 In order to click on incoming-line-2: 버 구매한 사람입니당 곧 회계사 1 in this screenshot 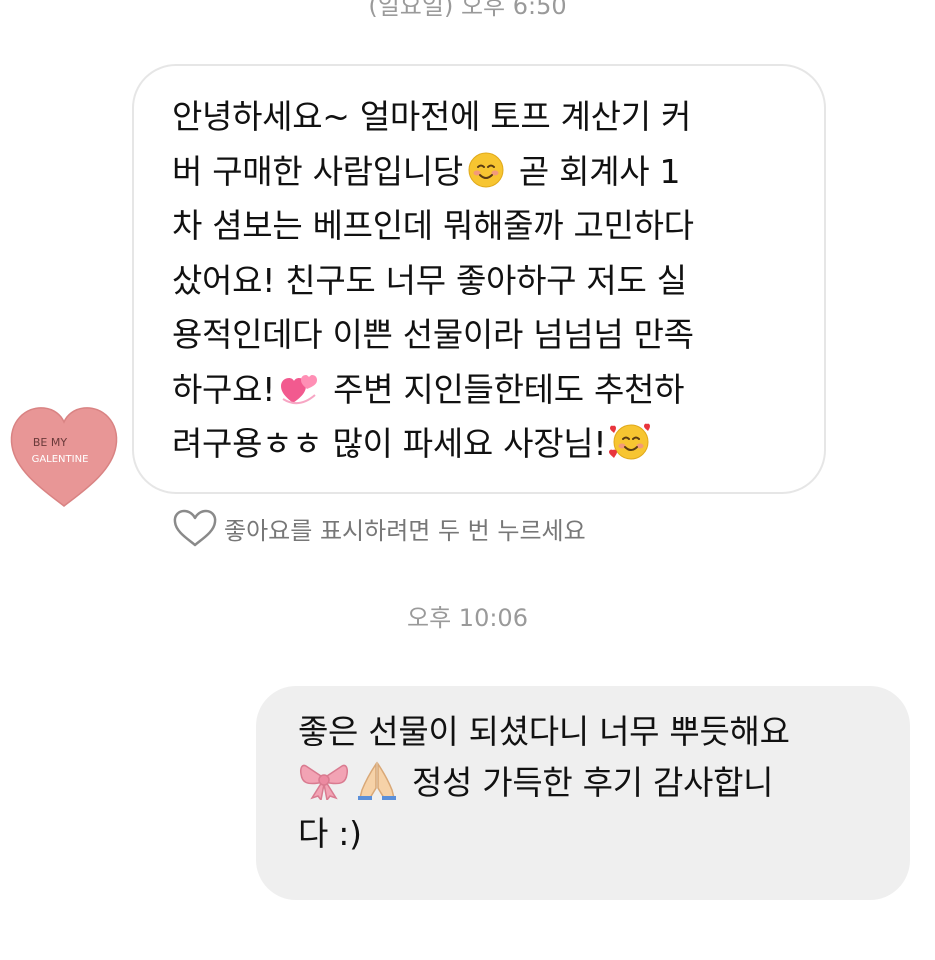, I will do `click(426, 171)`.